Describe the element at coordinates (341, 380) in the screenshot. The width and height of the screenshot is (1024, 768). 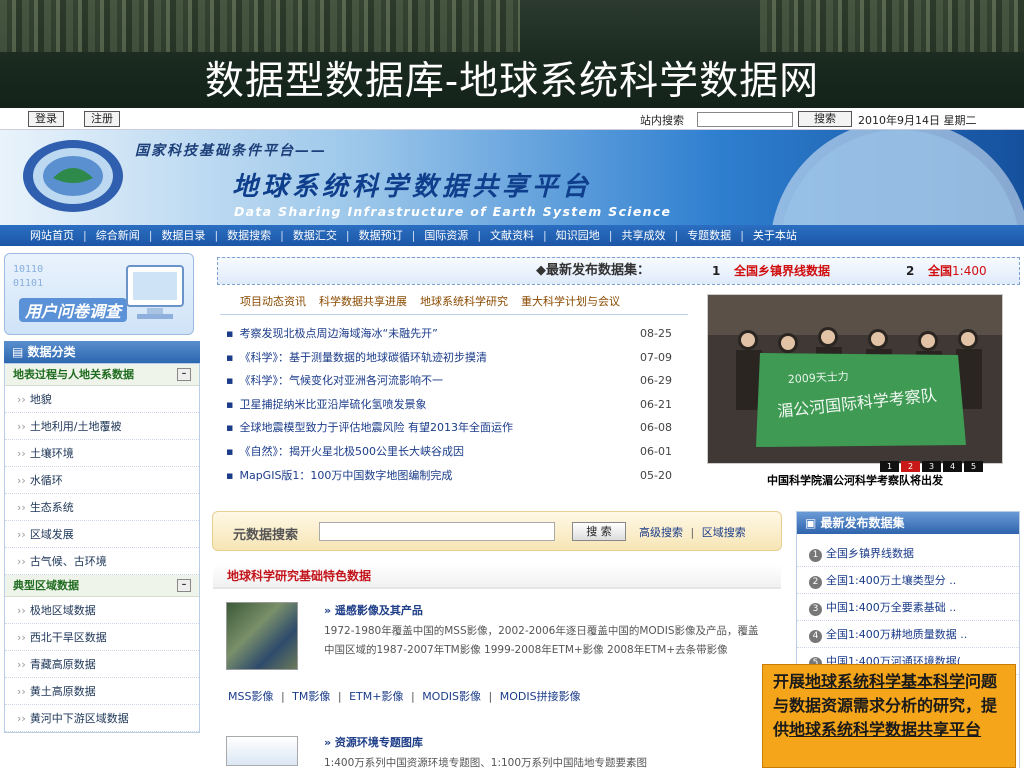
I see `news-title: 《科学》：气候变化对亚洲各河流影响不一` at that location.